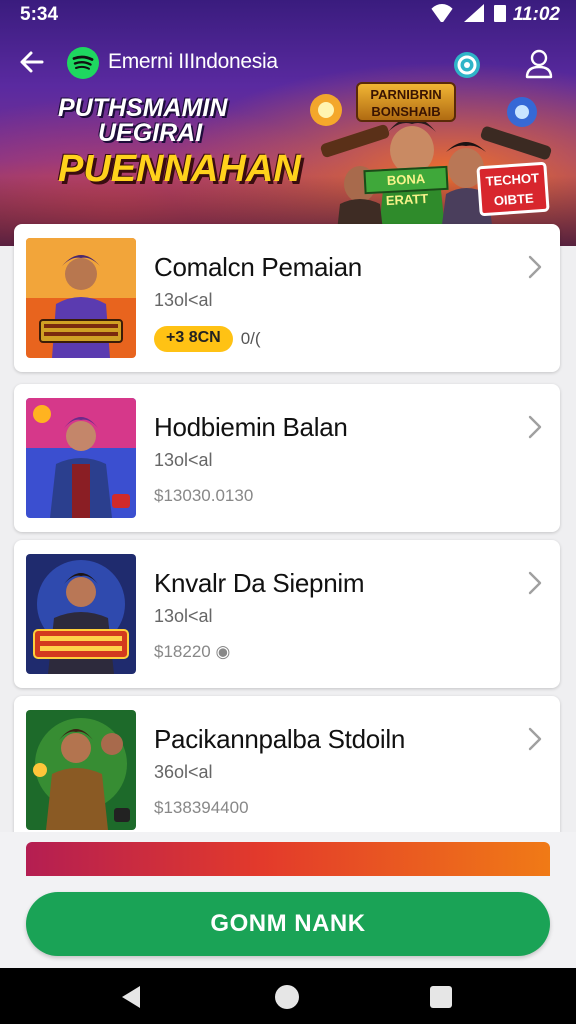 The image size is (576, 1024). I want to click on app-bar: Emerni IIIndonesia, so click(288, 64).